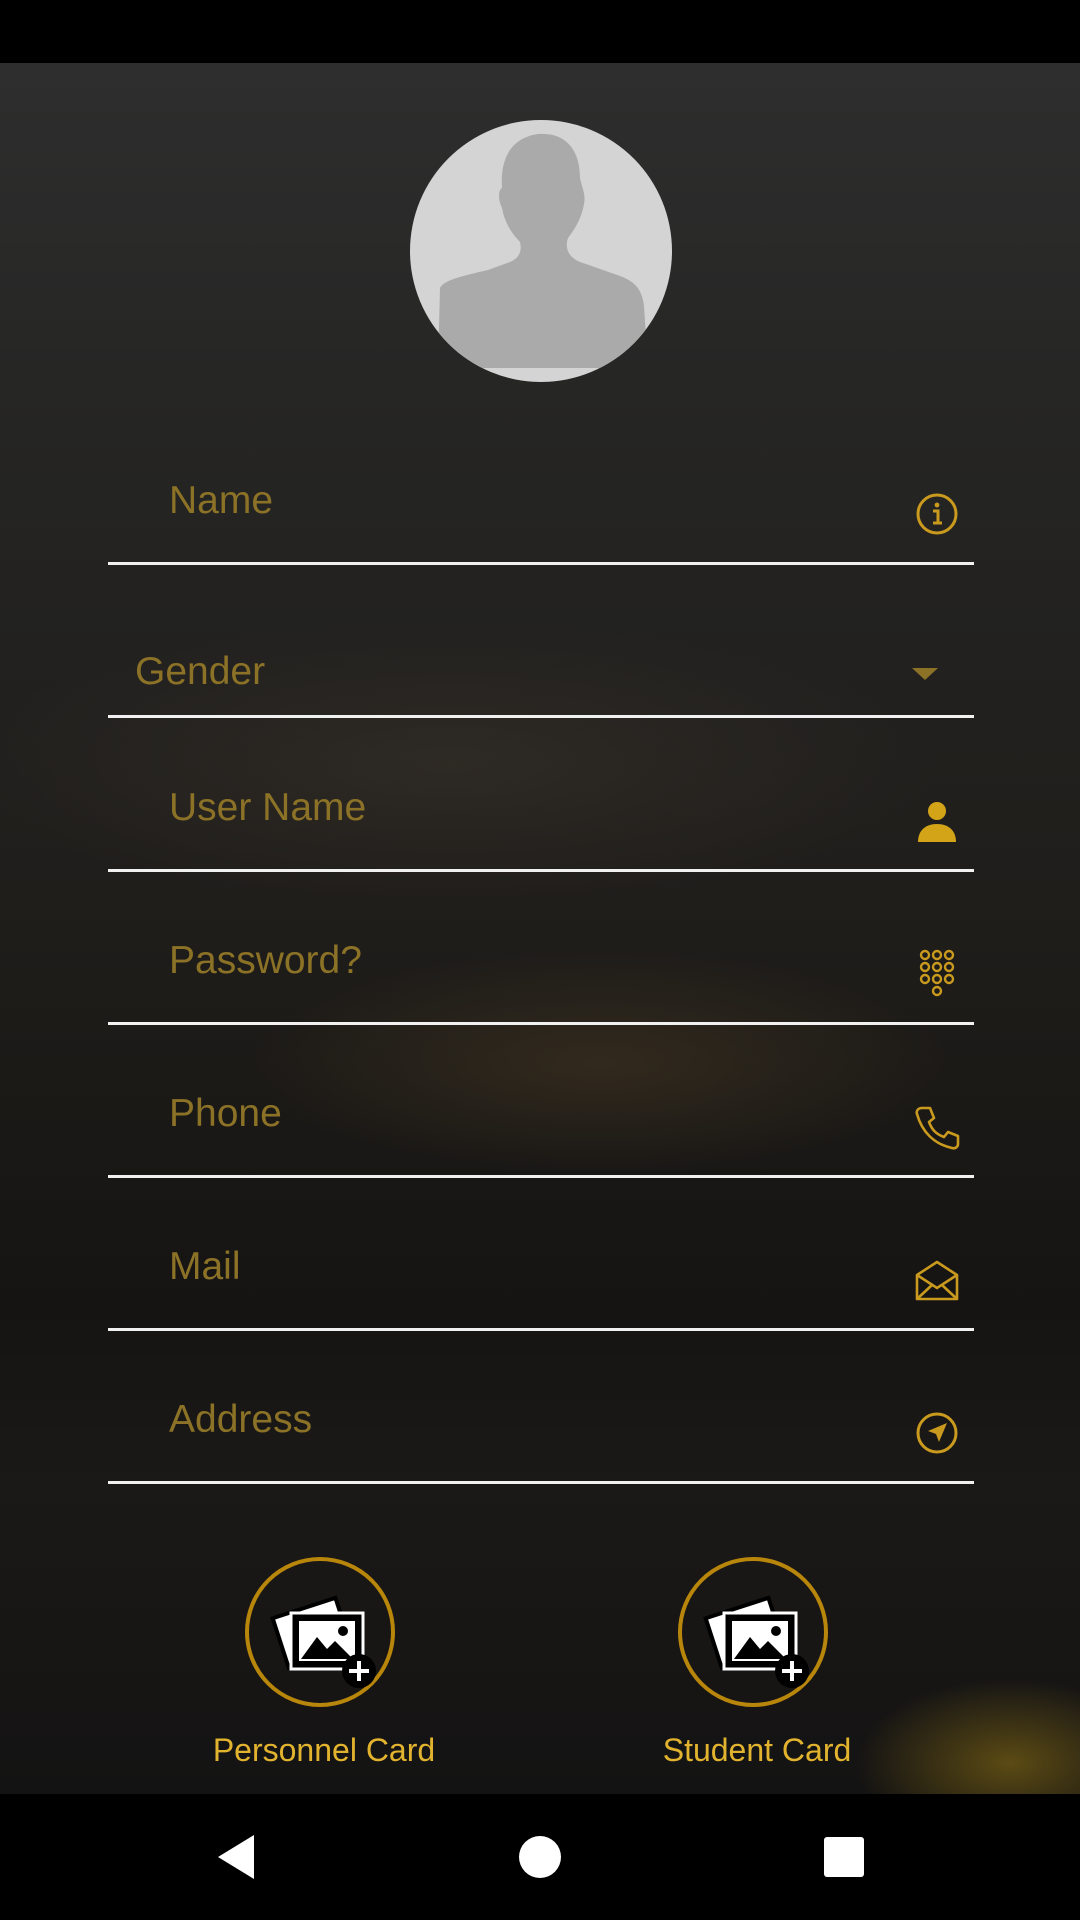 This screenshot has height=1920, width=1080. I want to click on info-icon, so click(937, 514).